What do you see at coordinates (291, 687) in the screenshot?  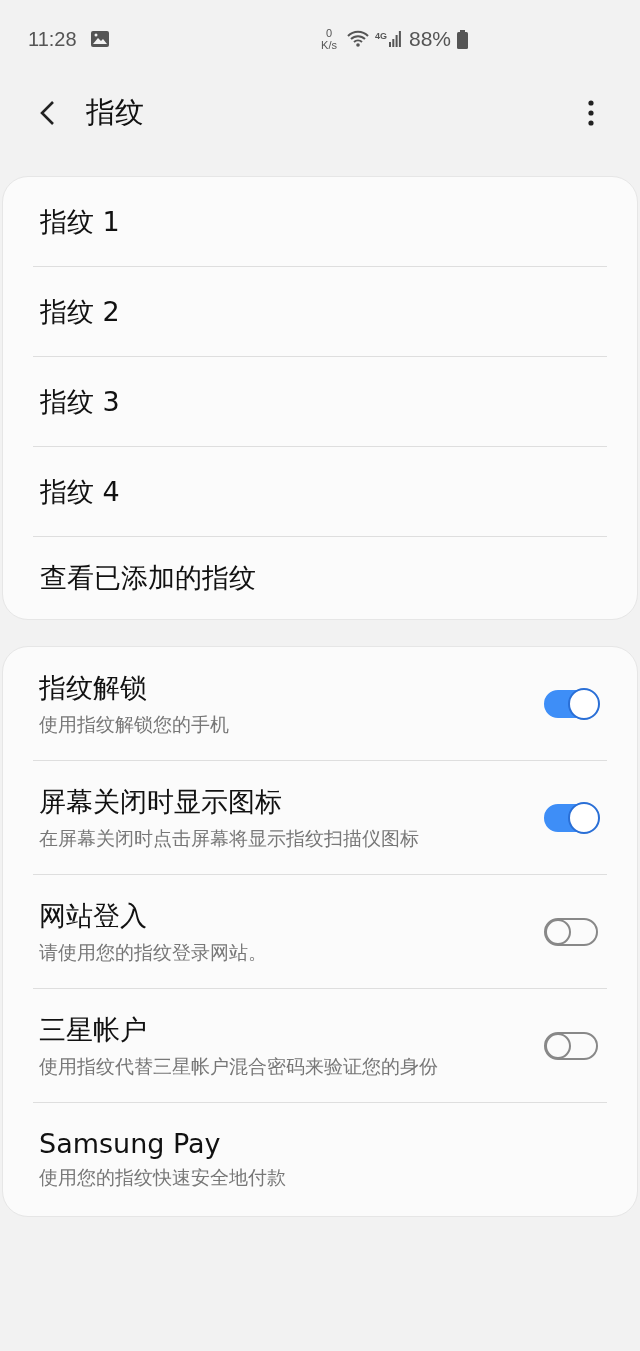 I see `setting-title: 指纹解锁` at bounding box center [291, 687].